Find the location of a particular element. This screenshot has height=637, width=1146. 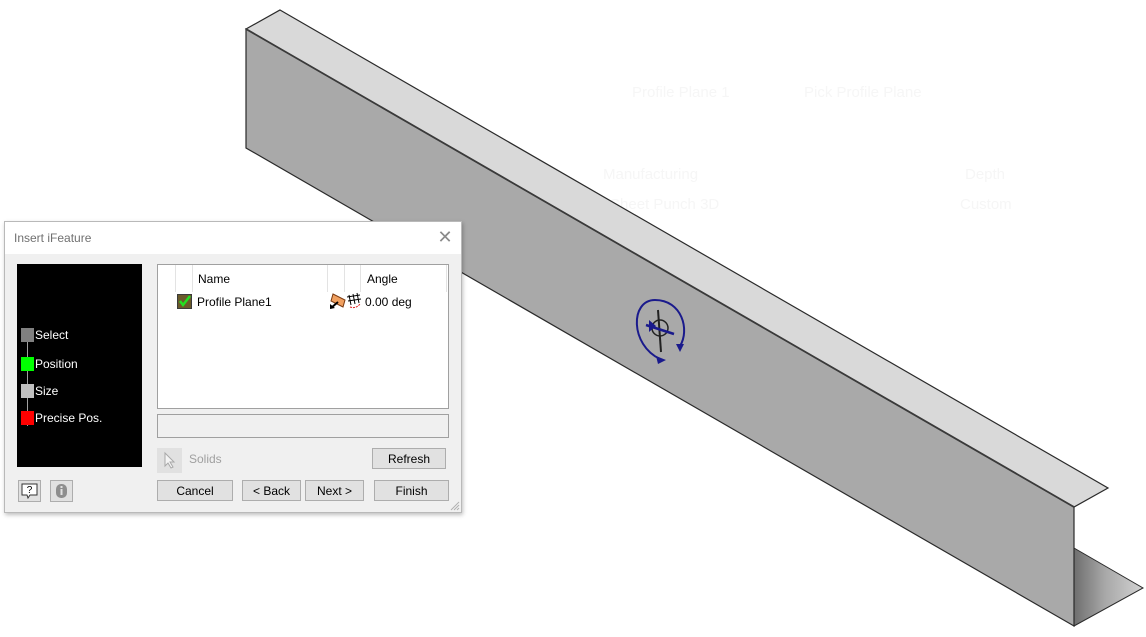

next-button: Next > is located at coordinates (334, 490).